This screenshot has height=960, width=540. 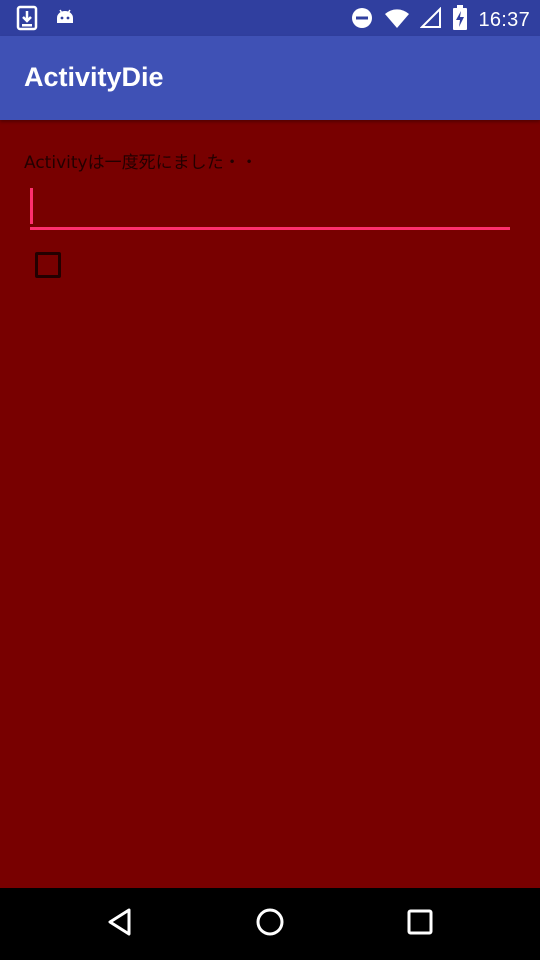 I want to click on status-bar: 16:37, so click(x=270, y=18).